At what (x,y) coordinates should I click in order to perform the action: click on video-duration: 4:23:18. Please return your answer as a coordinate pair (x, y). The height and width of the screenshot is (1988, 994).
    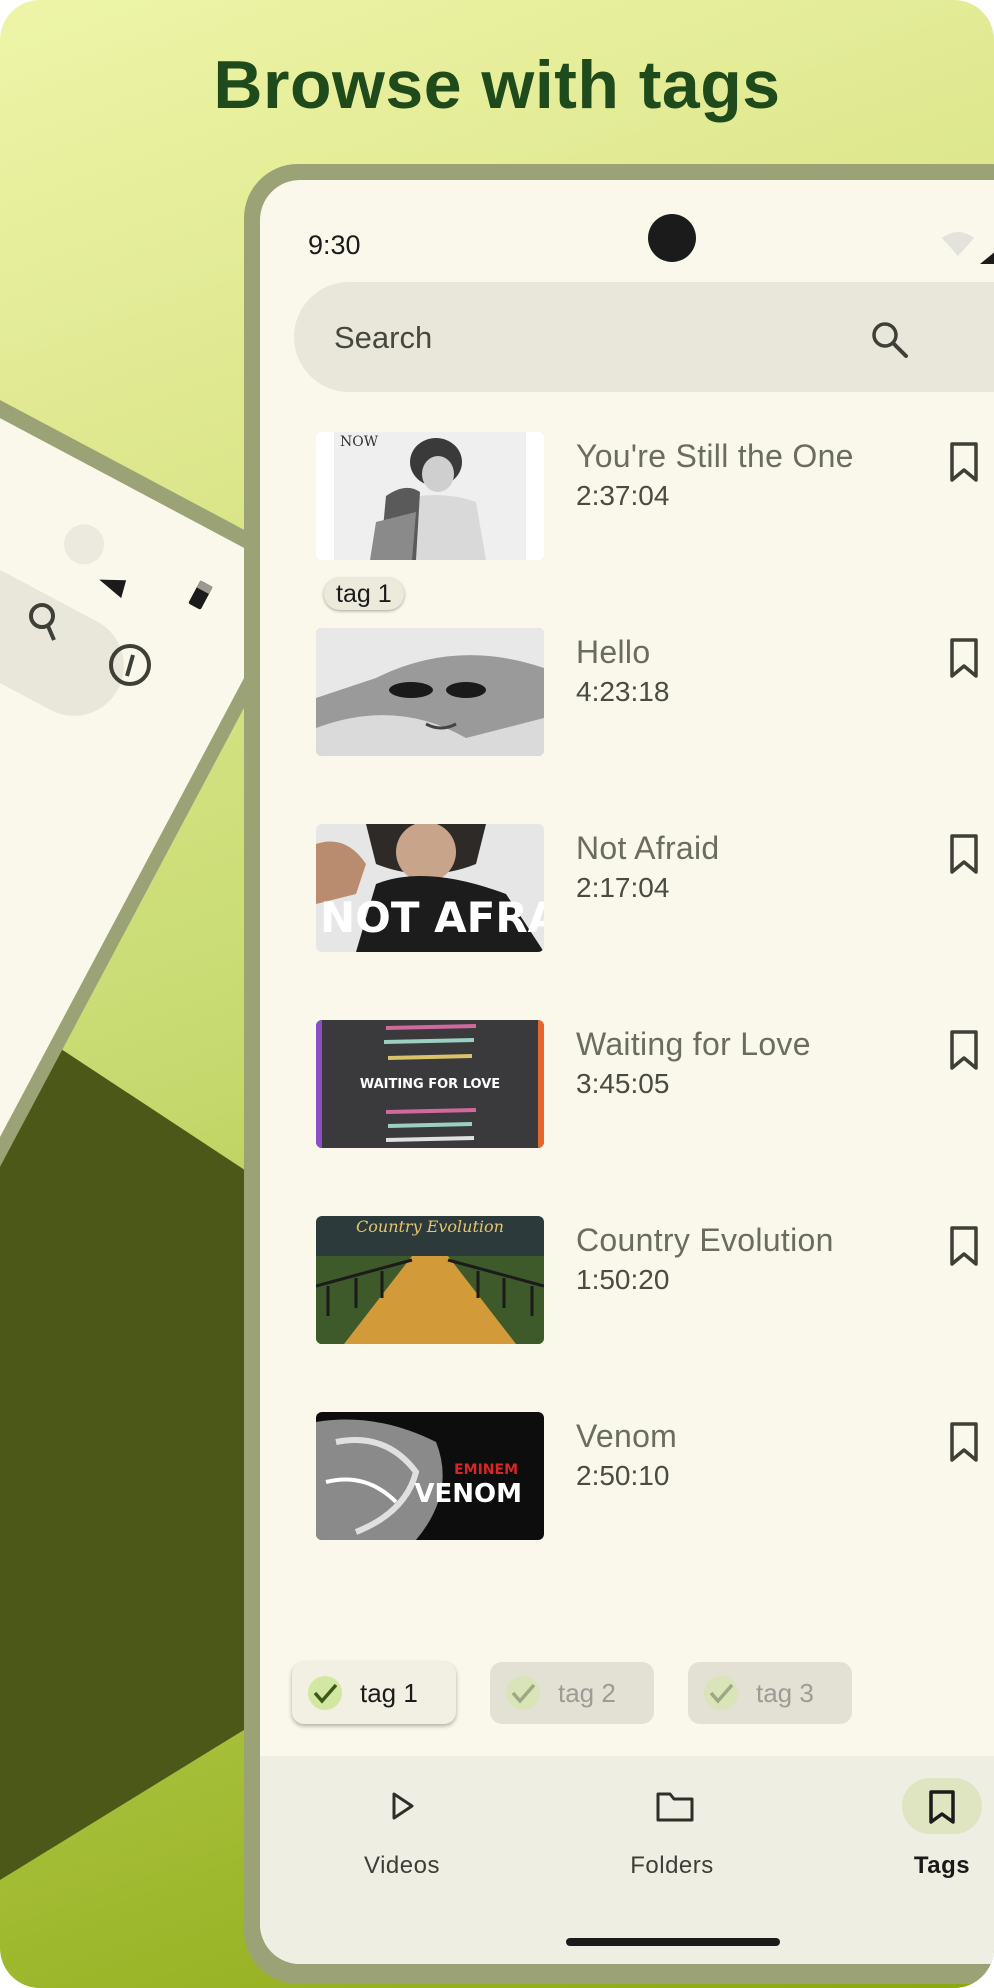
    Looking at the image, I should click on (623, 691).